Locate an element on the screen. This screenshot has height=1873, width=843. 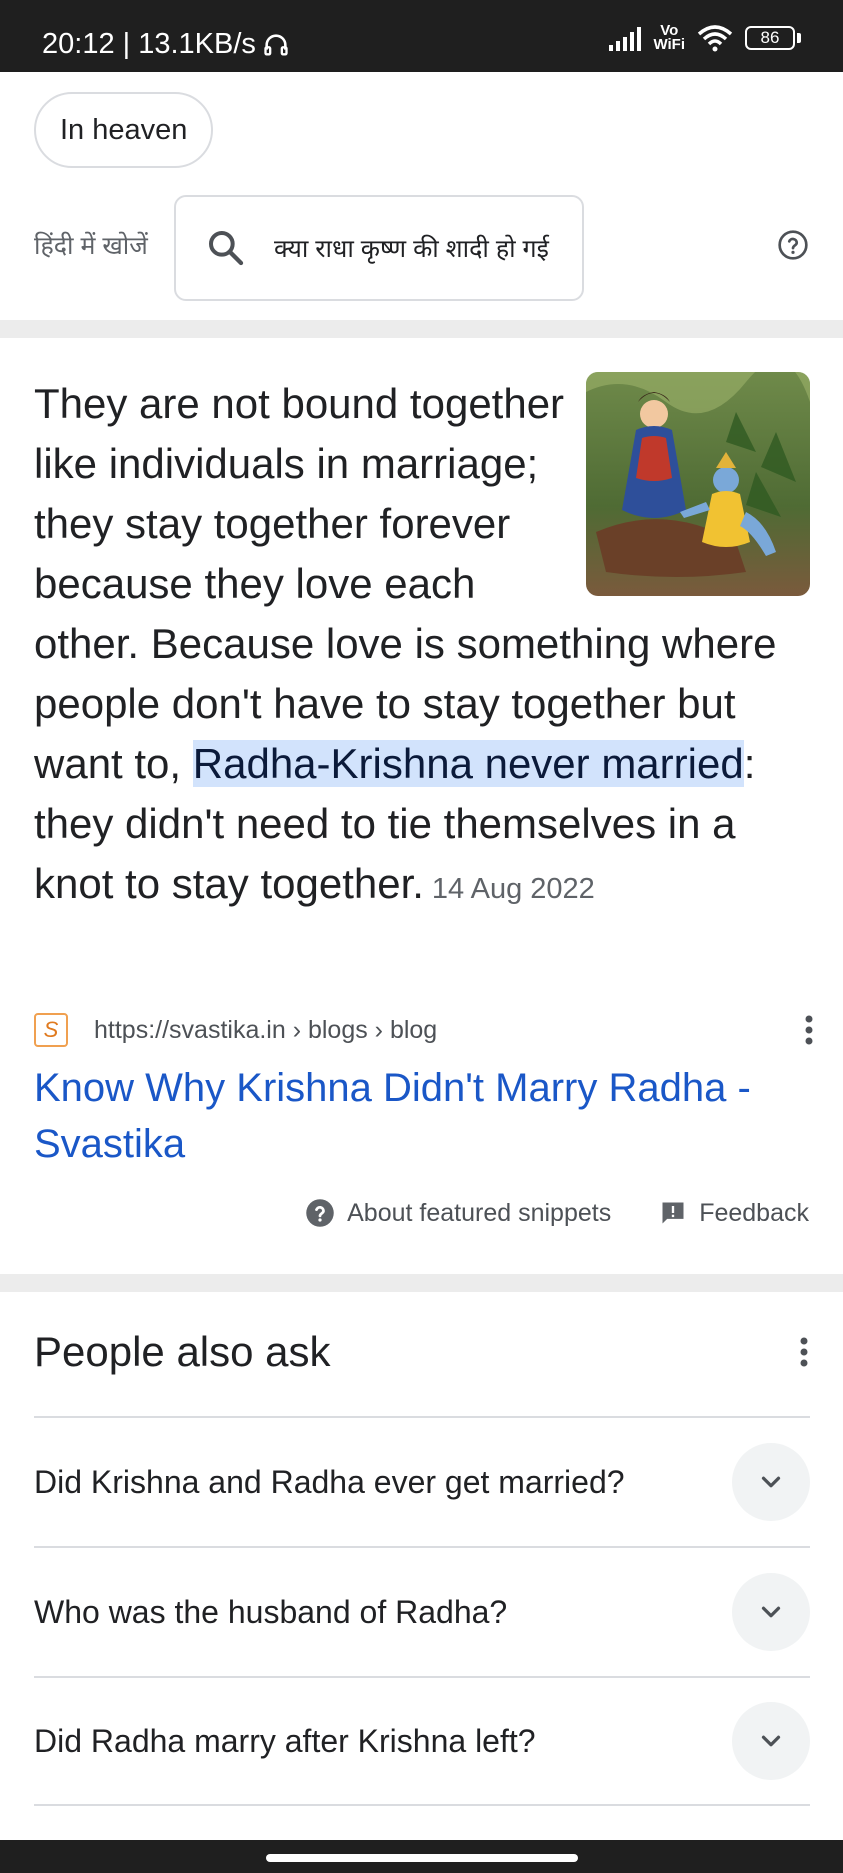
snippet-footer: About featured snippets Feedback is located at coordinates (557, 1213).